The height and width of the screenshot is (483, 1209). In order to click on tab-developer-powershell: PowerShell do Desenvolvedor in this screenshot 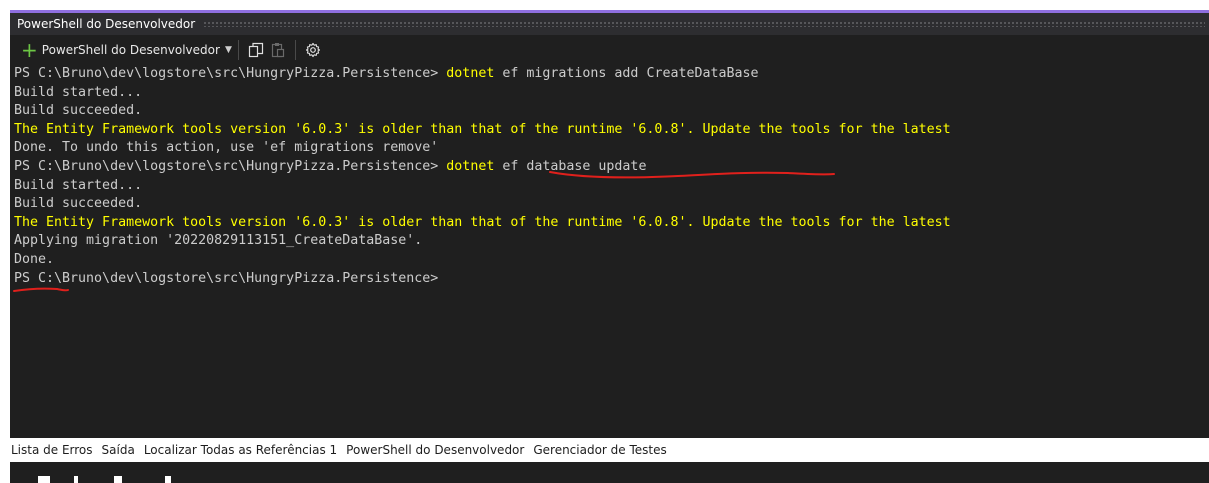, I will do `click(437, 450)`.